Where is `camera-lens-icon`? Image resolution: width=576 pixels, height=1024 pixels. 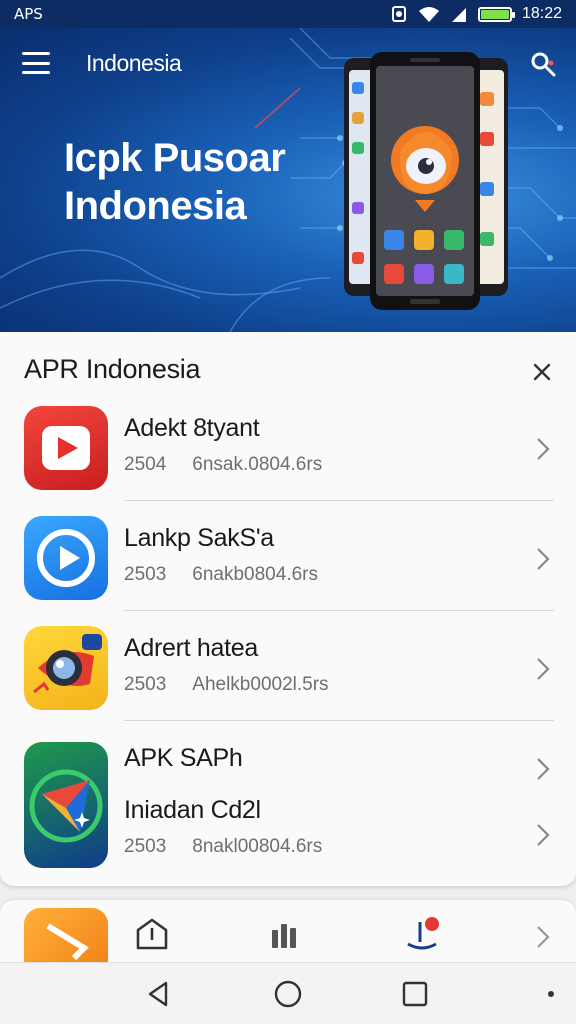 camera-lens-icon is located at coordinates (66, 668).